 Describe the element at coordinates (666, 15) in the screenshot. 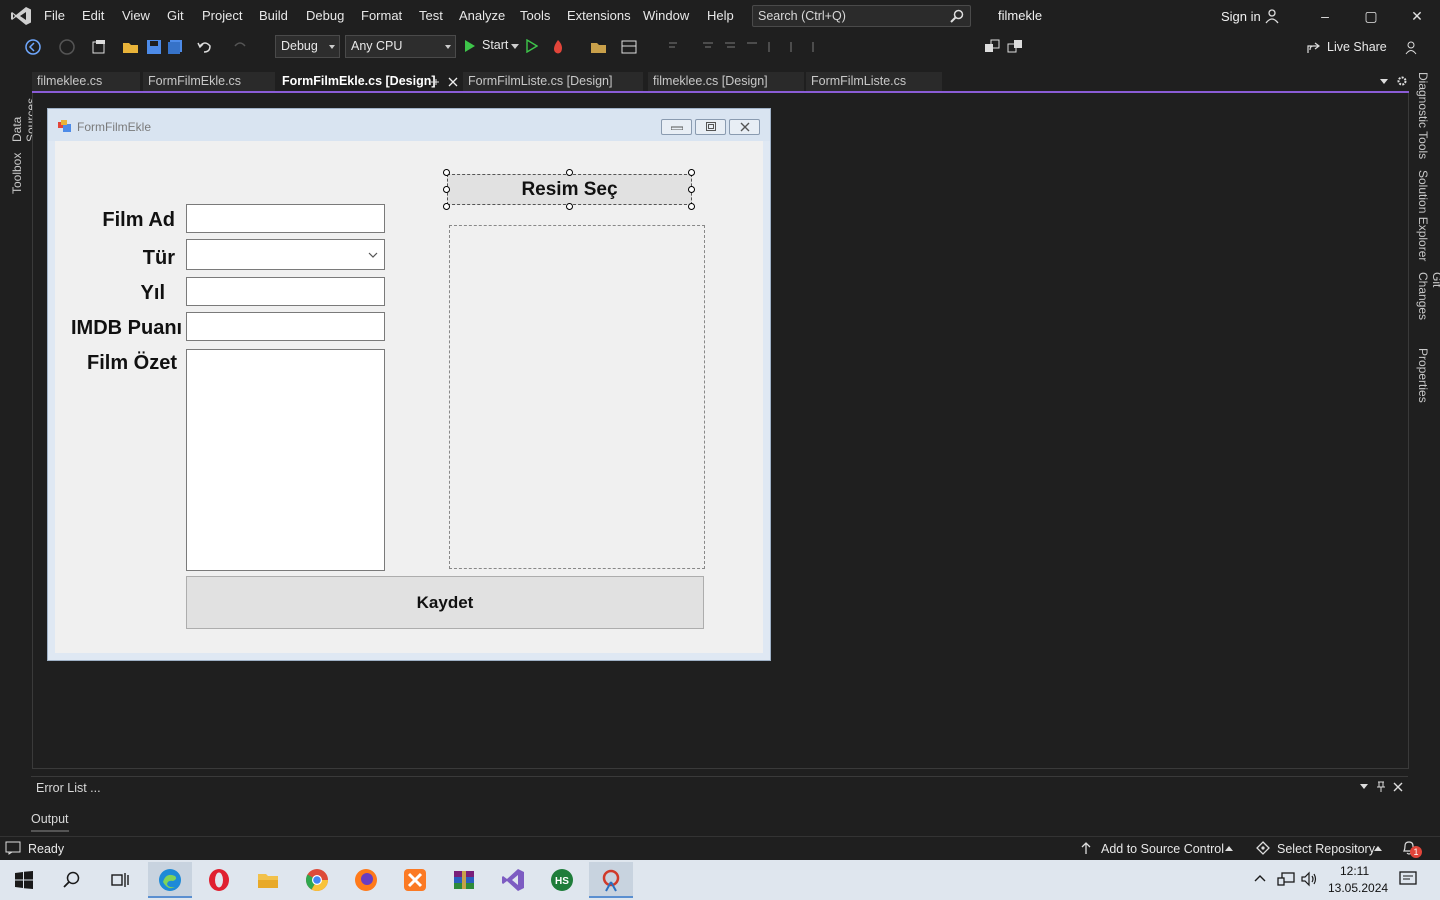

I see `menu-window: Window` at that location.